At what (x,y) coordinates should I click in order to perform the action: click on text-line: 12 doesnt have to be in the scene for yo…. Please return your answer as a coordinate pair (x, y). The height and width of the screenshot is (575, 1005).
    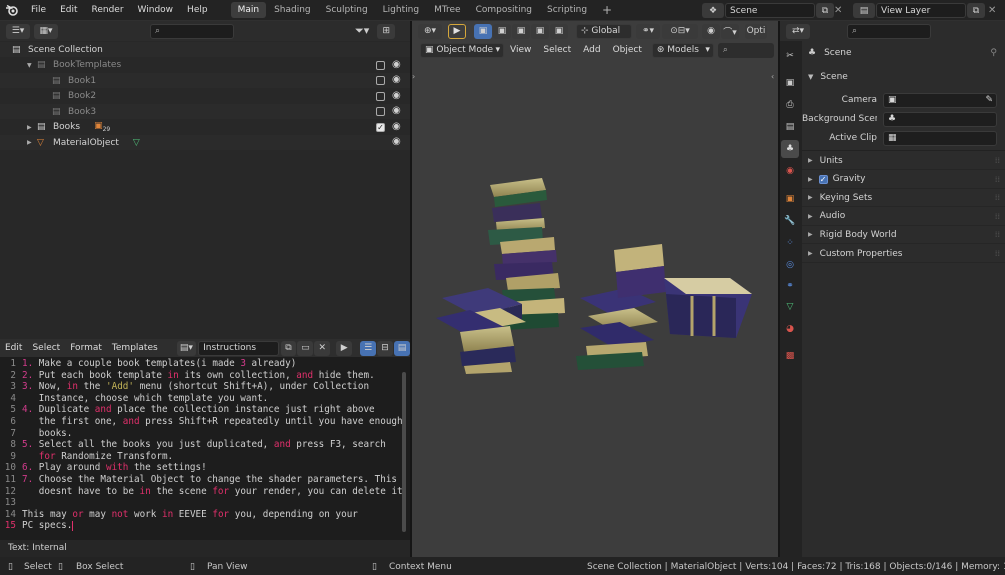
    Looking at the image, I should click on (204, 492).